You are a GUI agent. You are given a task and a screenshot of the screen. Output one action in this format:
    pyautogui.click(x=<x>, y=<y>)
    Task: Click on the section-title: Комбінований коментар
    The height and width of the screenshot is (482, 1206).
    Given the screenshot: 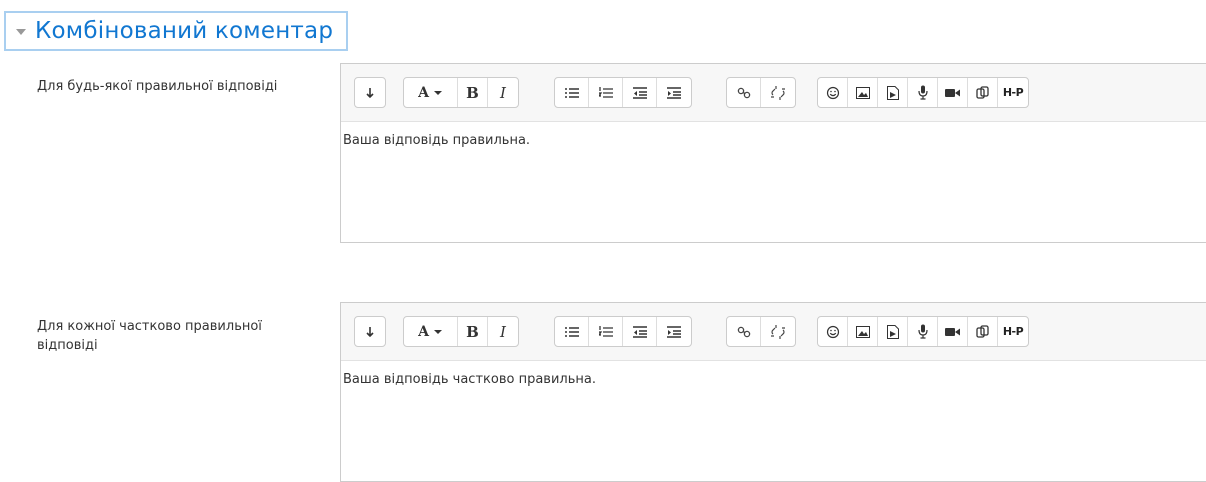 What is the action you would take?
    pyautogui.click(x=184, y=31)
    